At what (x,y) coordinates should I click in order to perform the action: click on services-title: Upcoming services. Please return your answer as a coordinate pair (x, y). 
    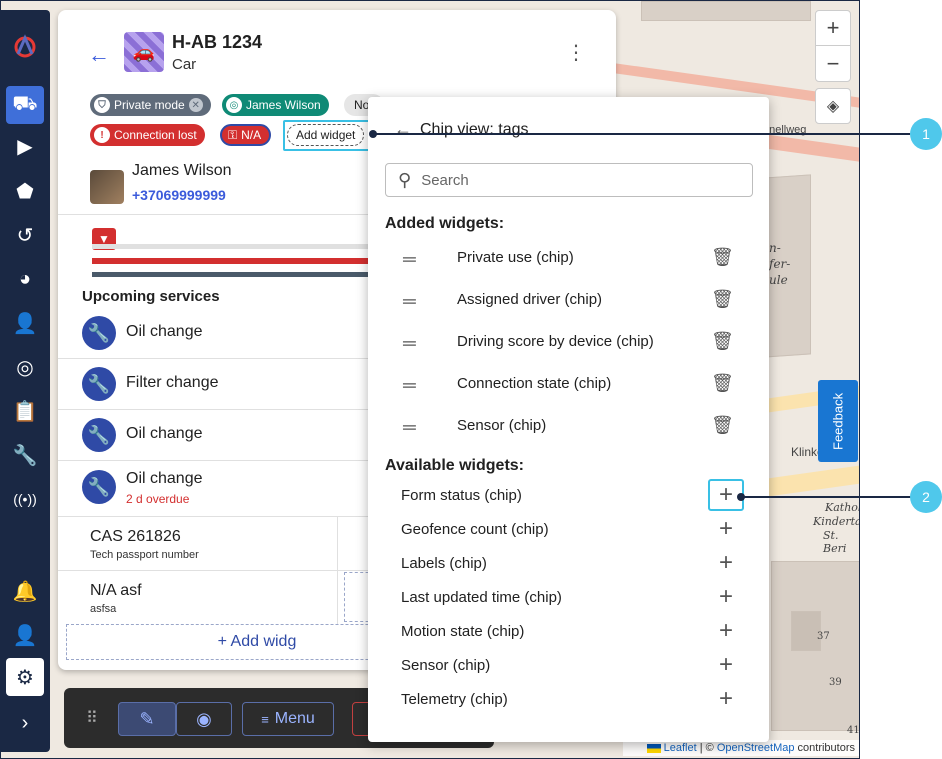
    Looking at the image, I should click on (151, 296).